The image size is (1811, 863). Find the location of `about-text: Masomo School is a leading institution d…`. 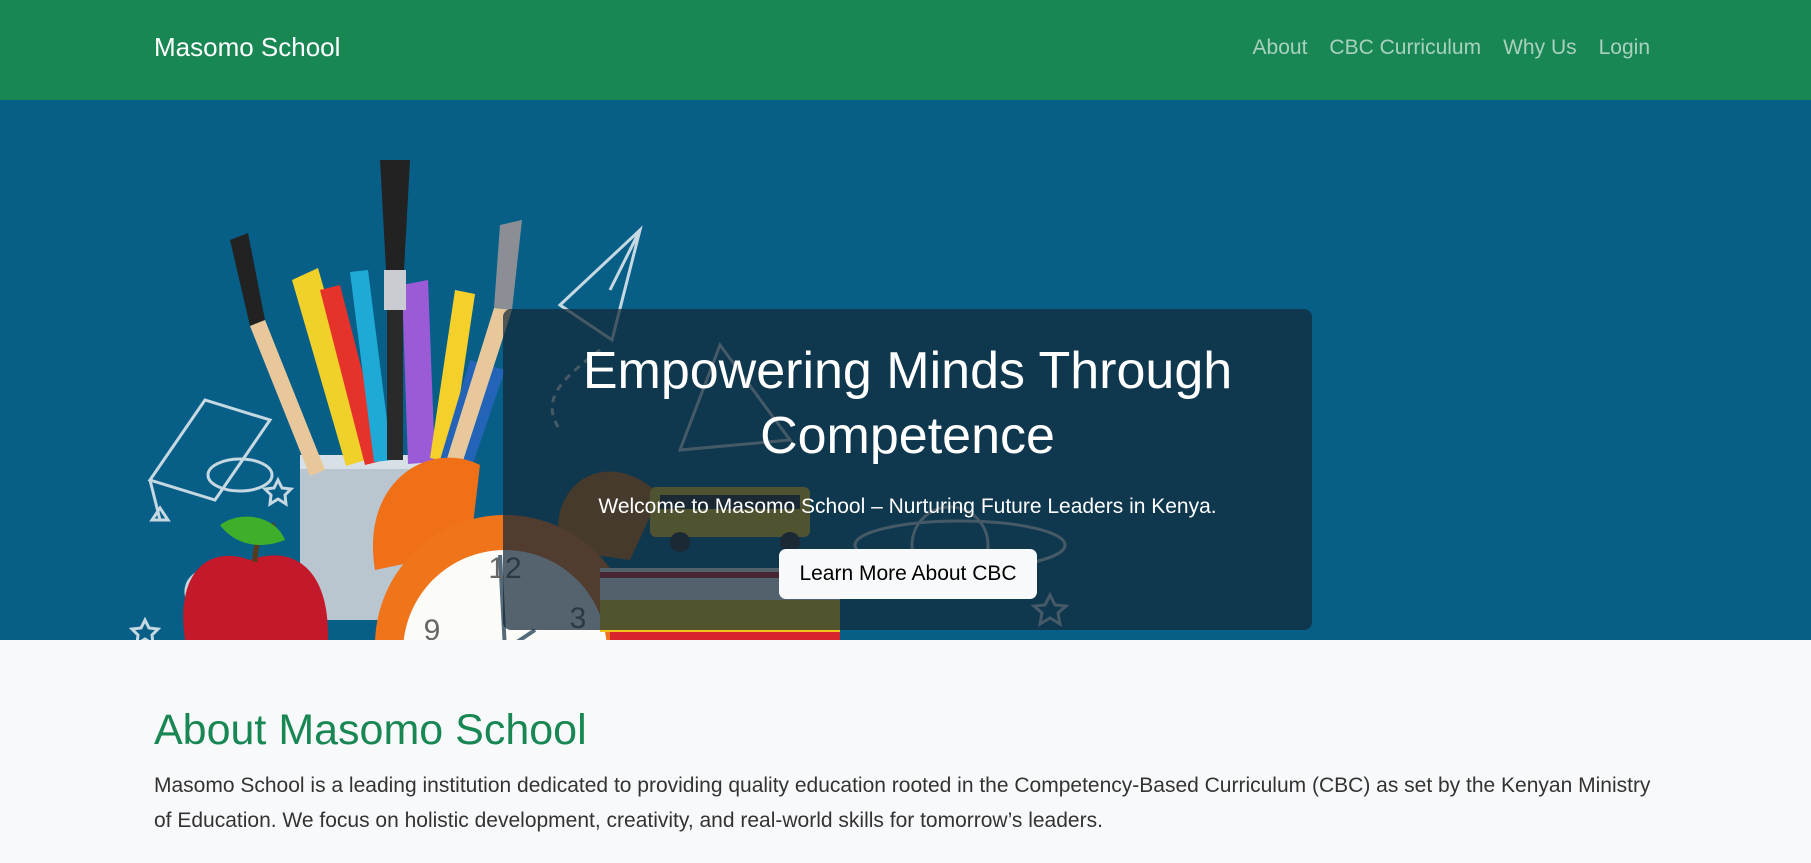

about-text: Masomo School is a leading institution d… is located at coordinates (902, 803).